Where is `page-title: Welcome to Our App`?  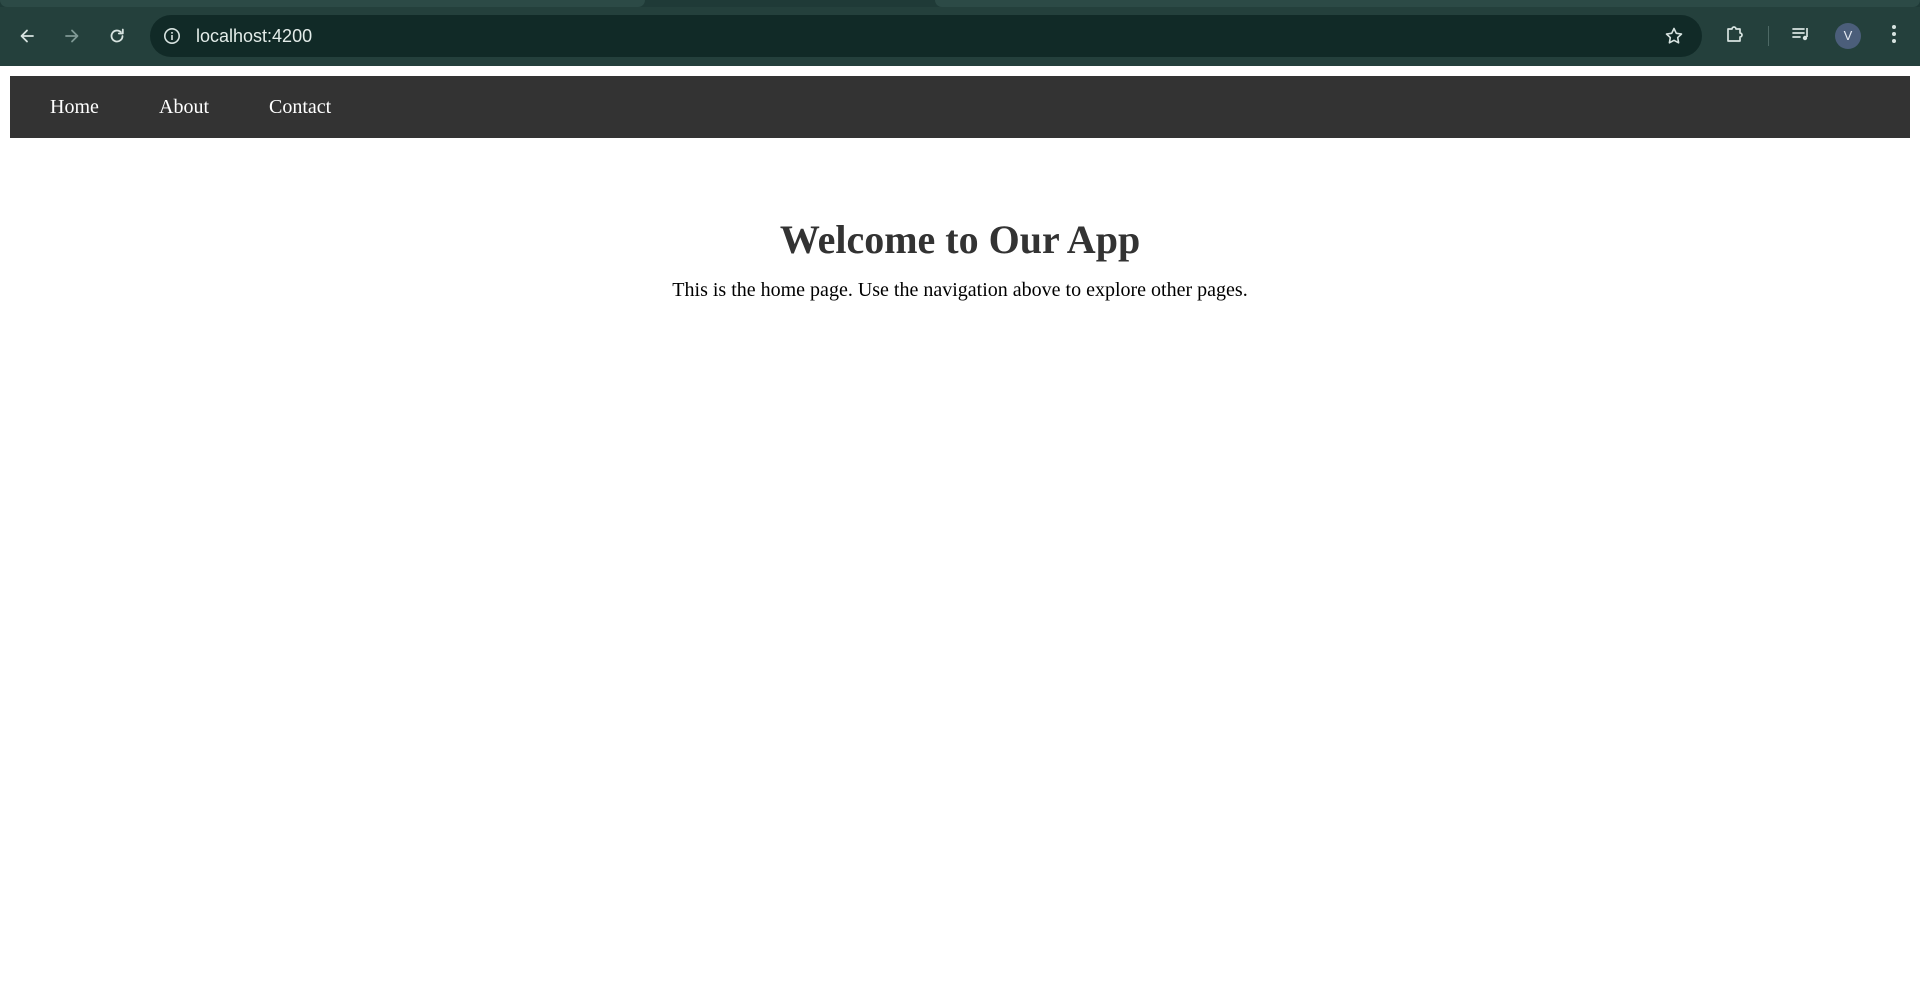
page-title: Welcome to Our App is located at coordinates (960, 239).